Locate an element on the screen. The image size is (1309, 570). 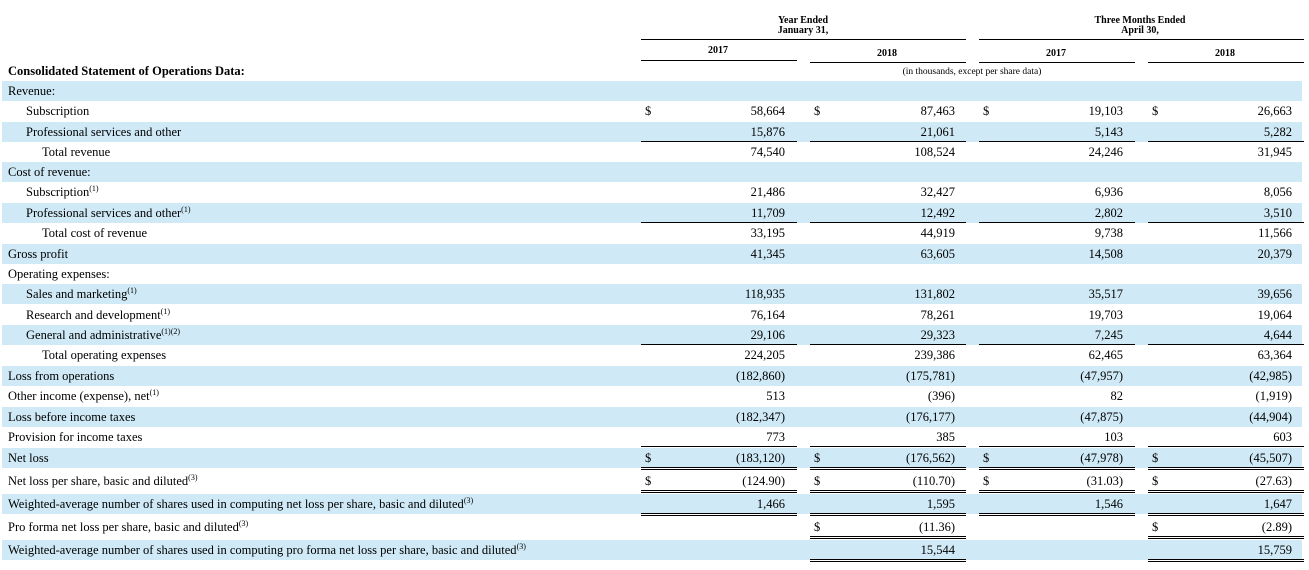
row-label-text: Revenue: is located at coordinates (32, 91).